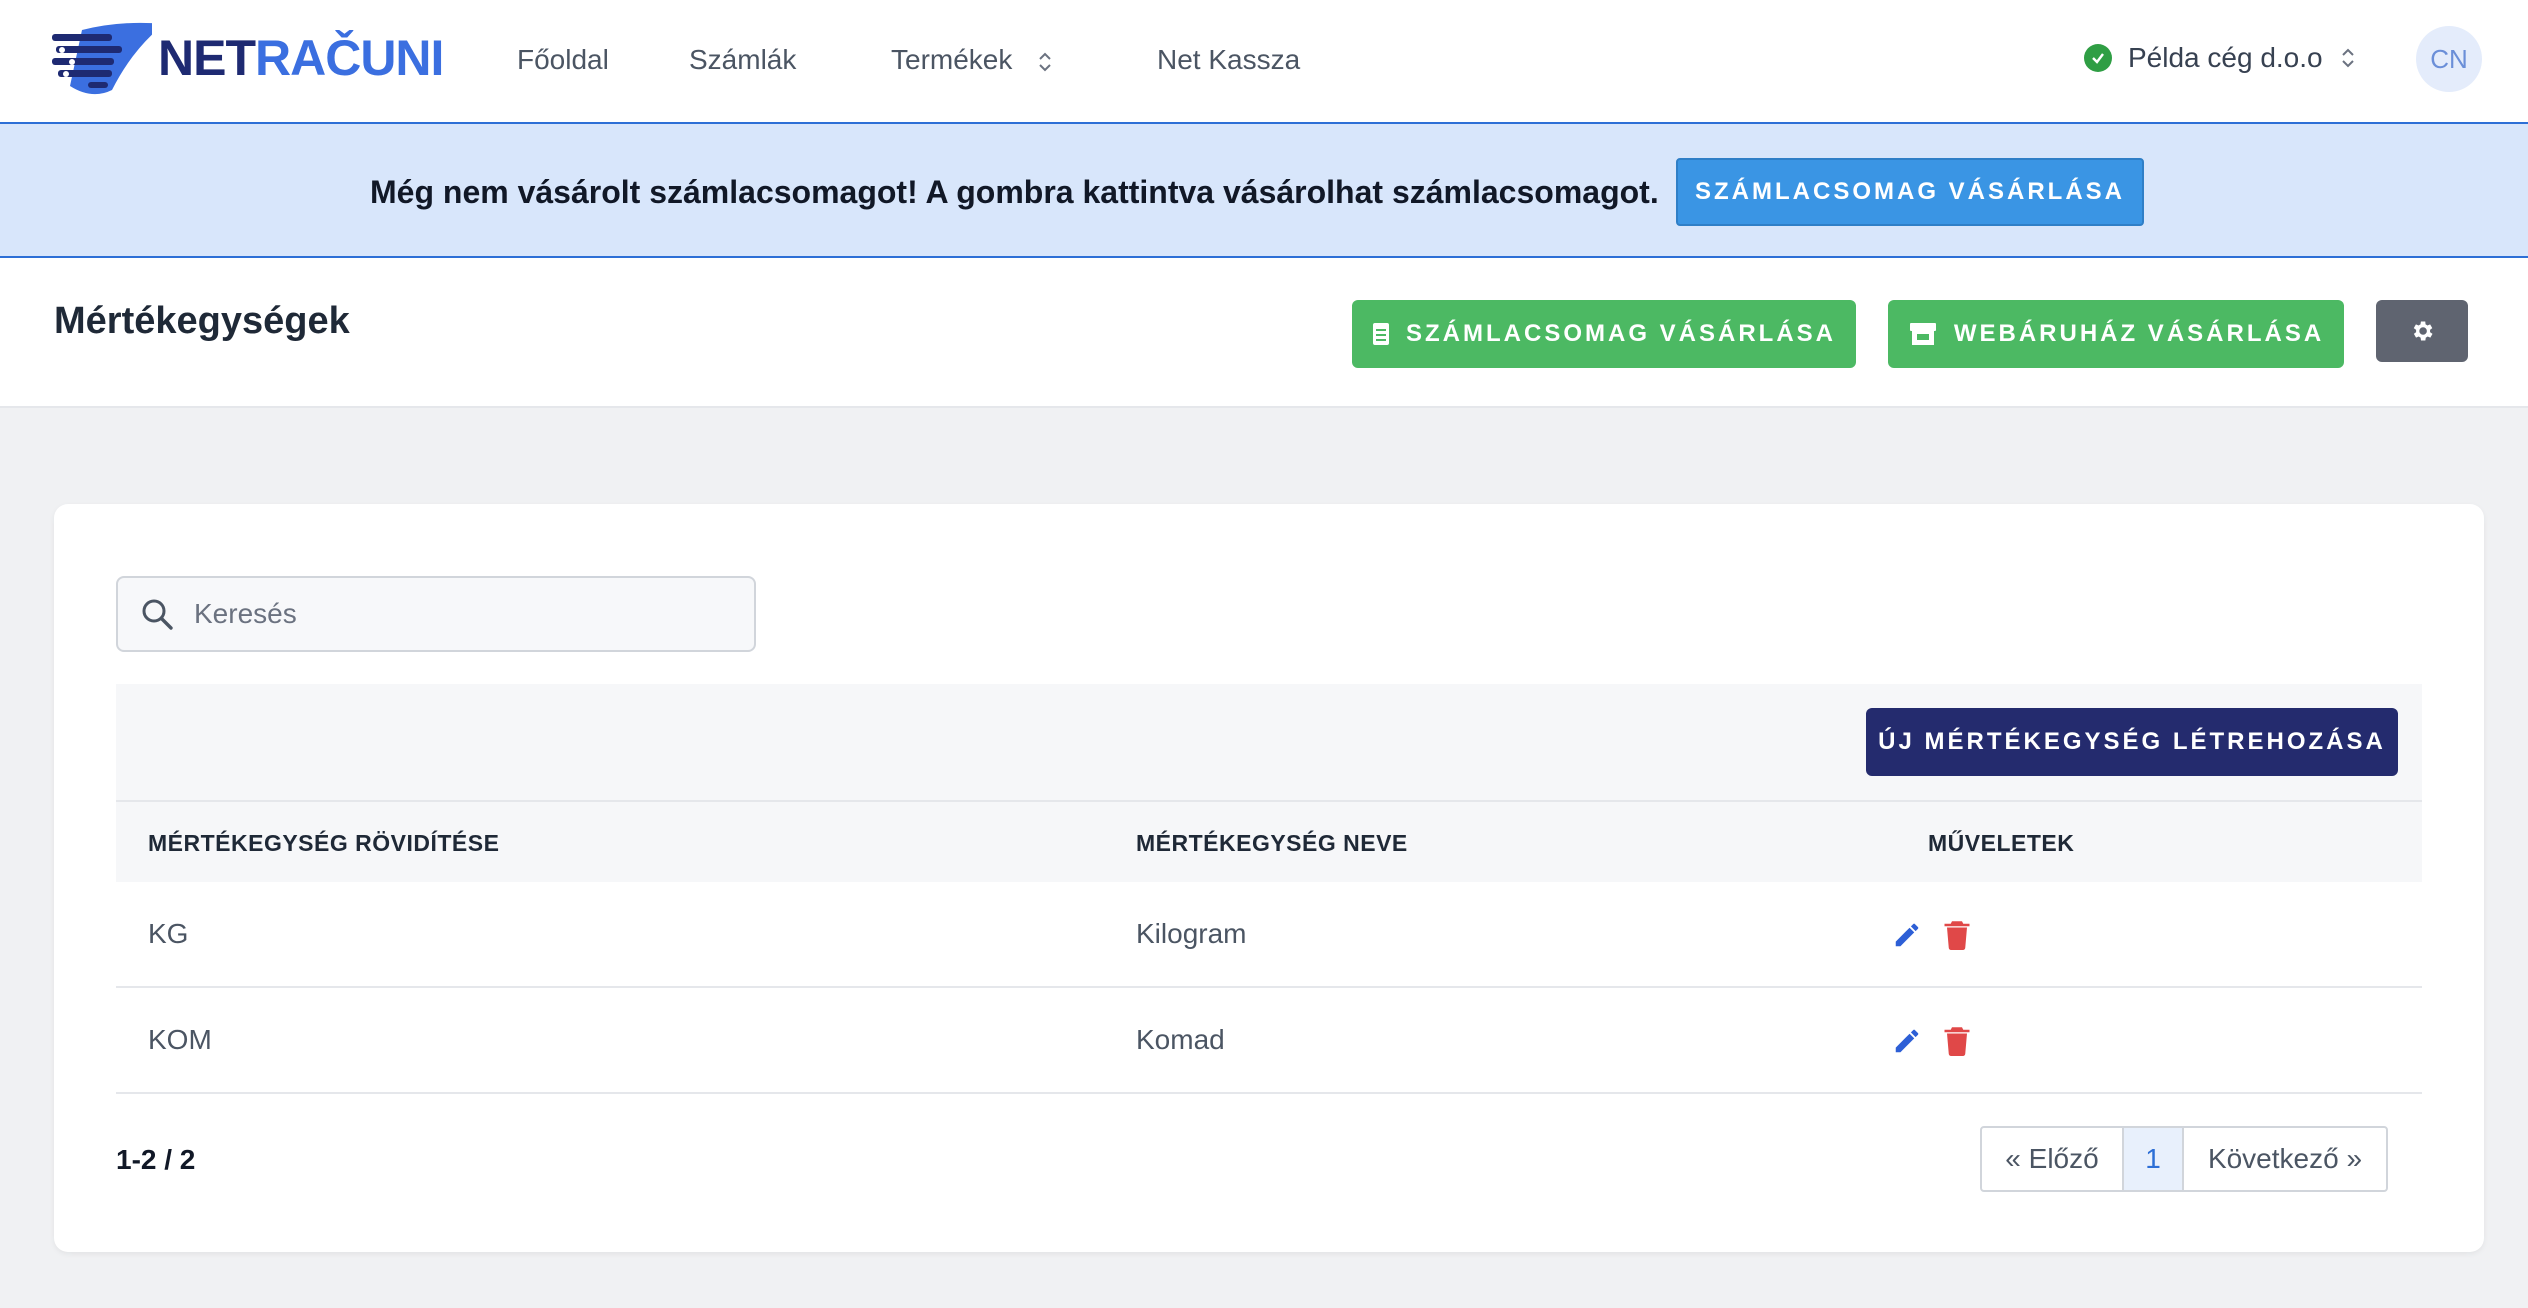 This screenshot has width=2528, height=1308. What do you see at coordinates (324, 843) in the screenshot?
I see `column-header-abbreviation: MÉRTÉKEGYSÉG RÖVIDÍTÉSE` at bounding box center [324, 843].